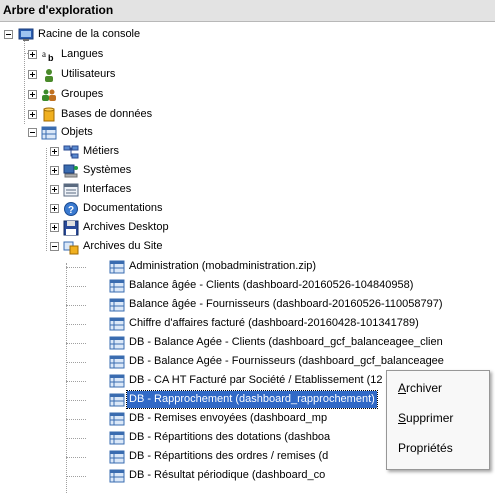 This screenshot has width=495, height=493. What do you see at coordinates (88, 74) in the screenshot?
I see `tree-label: Utilisateurs` at bounding box center [88, 74].